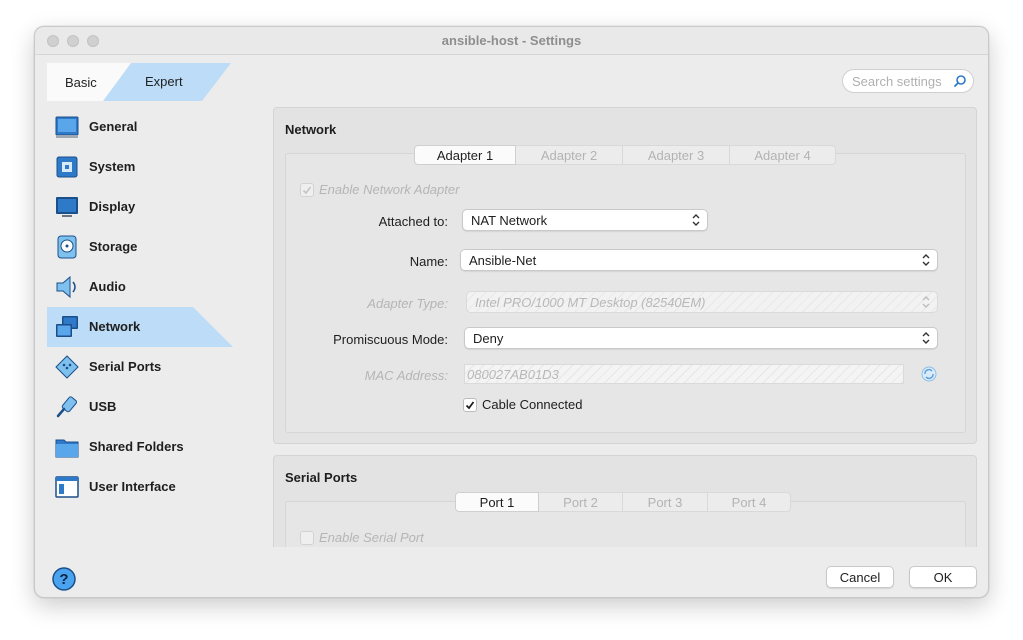  Describe the element at coordinates (67, 127) in the screenshot. I see `general-icon` at that location.